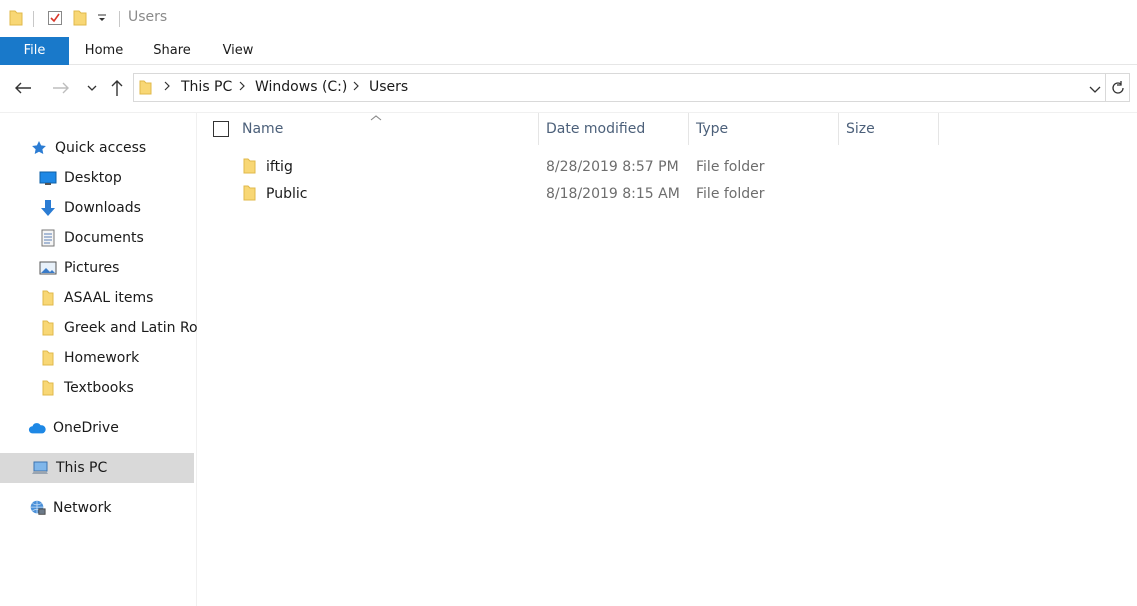 This screenshot has width=1137, height=606. Describe the element at coordinates (206, 87) in the screenshot. I see `breadcrumb-this-pc: This PC` at that location.